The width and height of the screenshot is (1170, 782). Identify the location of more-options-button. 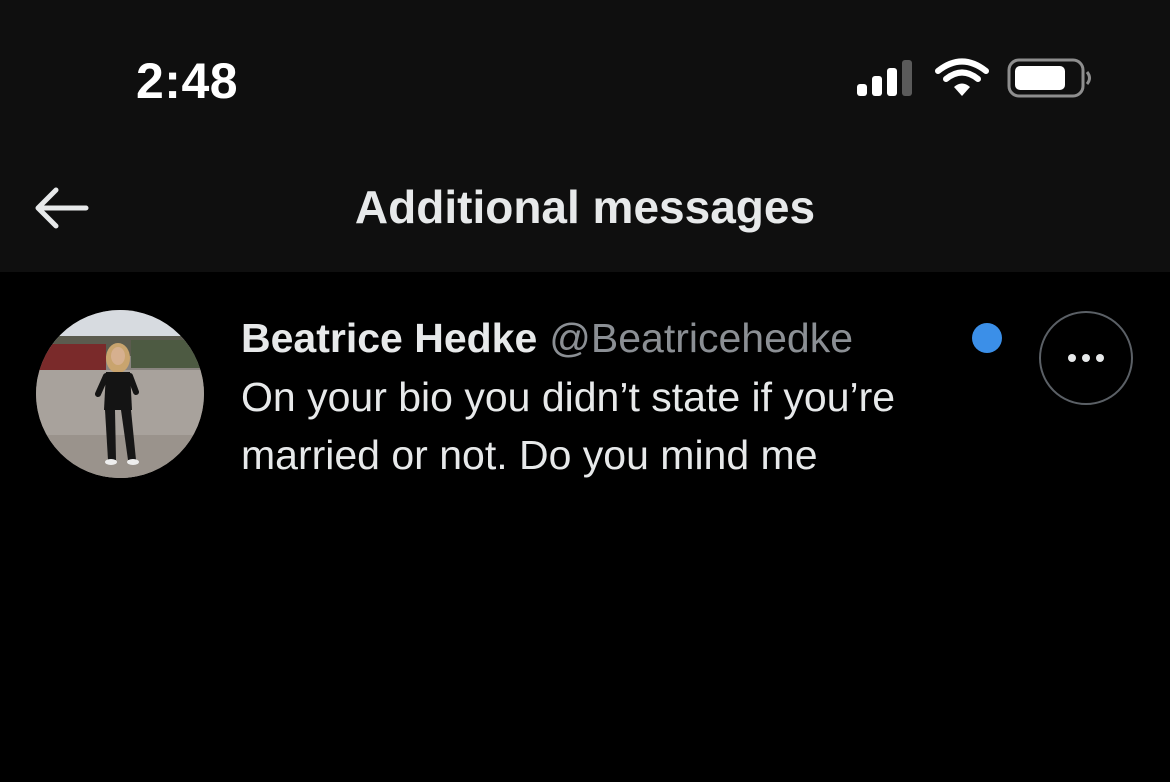
(1086, 358).